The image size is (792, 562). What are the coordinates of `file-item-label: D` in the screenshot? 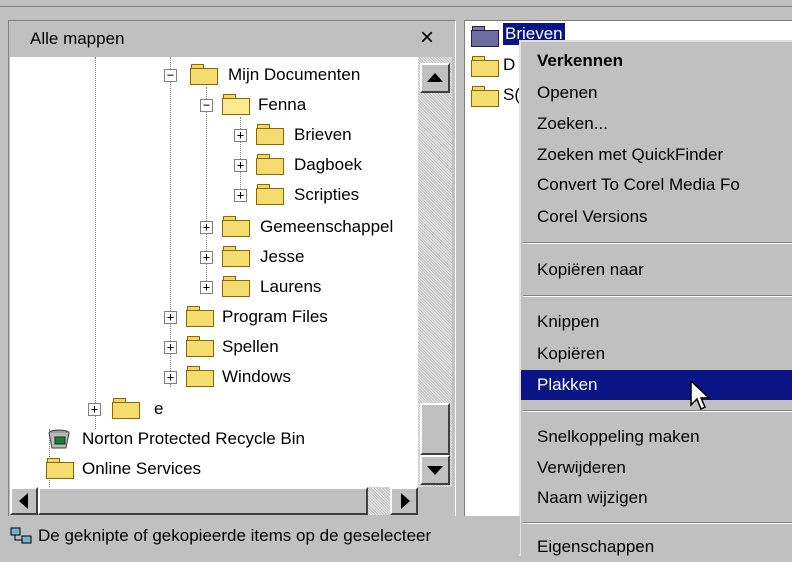 It's located at (509, 64).